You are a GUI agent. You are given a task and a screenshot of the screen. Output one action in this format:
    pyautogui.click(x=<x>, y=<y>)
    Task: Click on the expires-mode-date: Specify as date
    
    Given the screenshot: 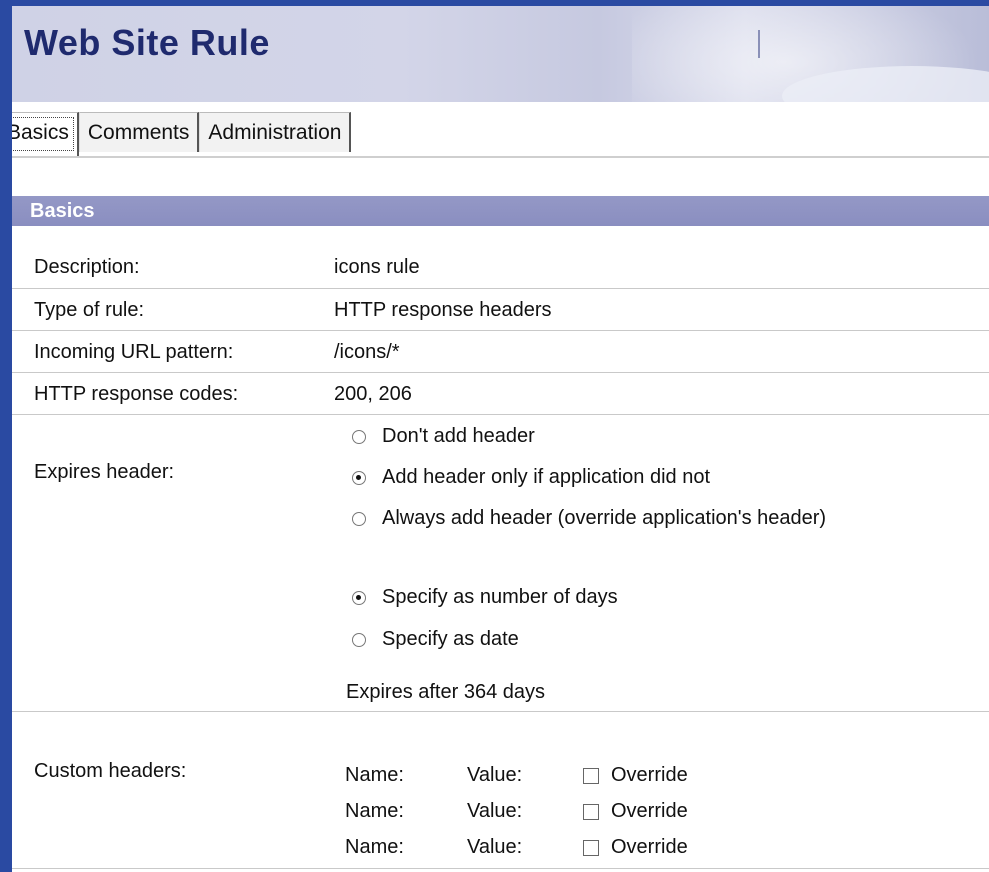 What is the action you would take?
    pyautogui.click(x=435, y=639)
    